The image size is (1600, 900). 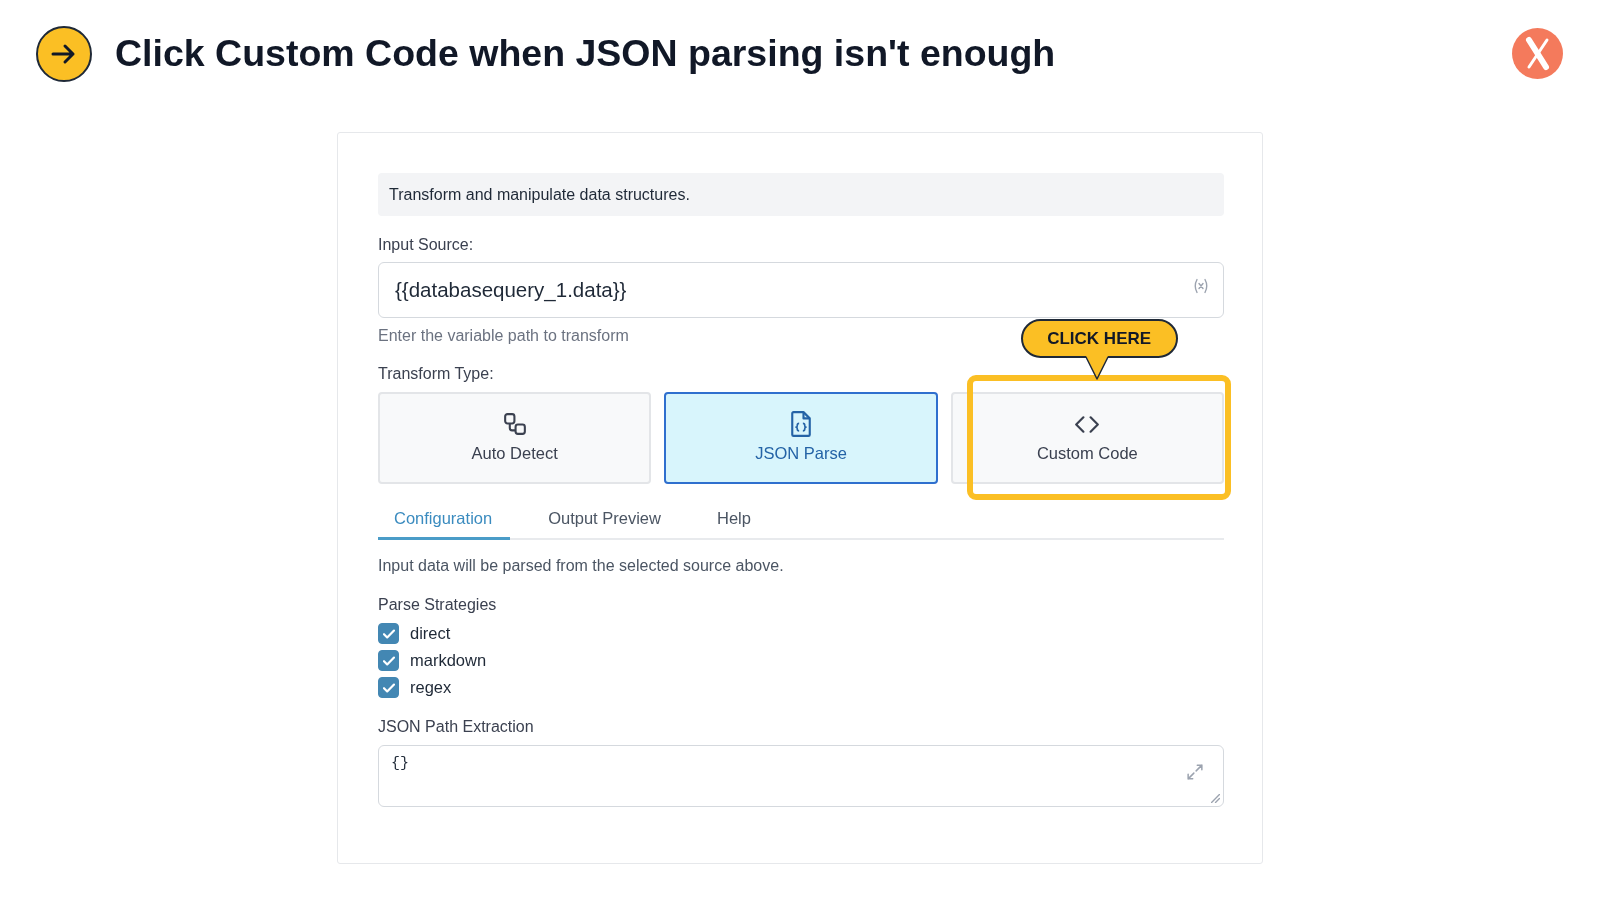 What do you see at coordinates (801, 776) in the screenshot?
I see `json-path-field: {}` at bounding box center [801, 776].